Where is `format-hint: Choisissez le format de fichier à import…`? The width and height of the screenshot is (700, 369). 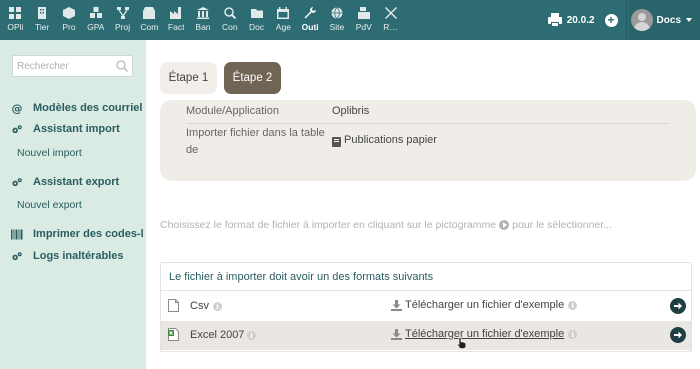 format-hint: Choisissez le format de fichier à import… is located at coordinates (386, 225).